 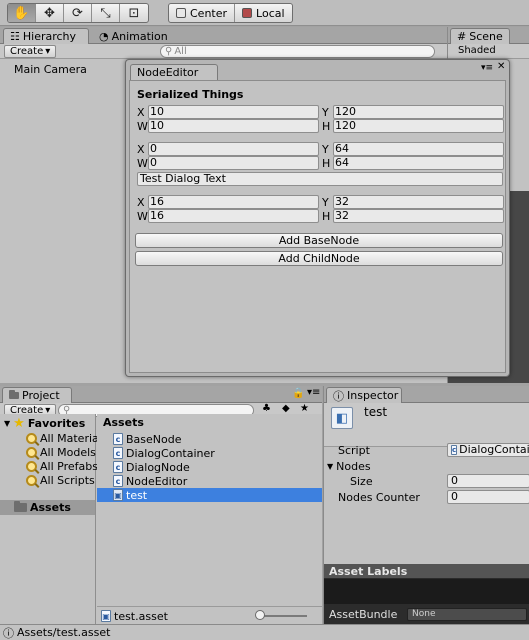 What do you see at coordinates (270, 13) in the screenshot?
I see `pivot-local-label: Local` at bounding box center [270, 13].